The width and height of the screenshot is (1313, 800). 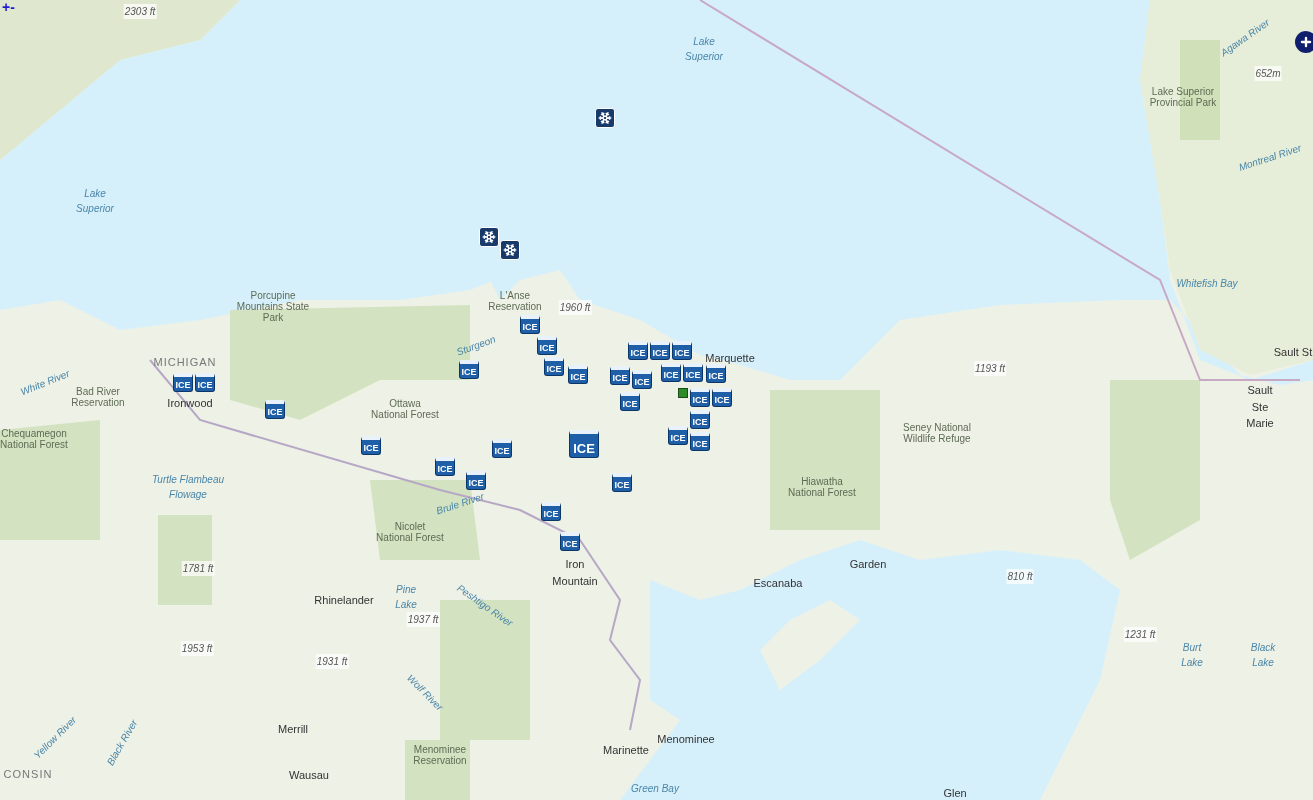 What do you see at coordinates (405, 409) in the screenshot?
I see `map-label: Ottawa National Forest` at bounding box center [405, 409].